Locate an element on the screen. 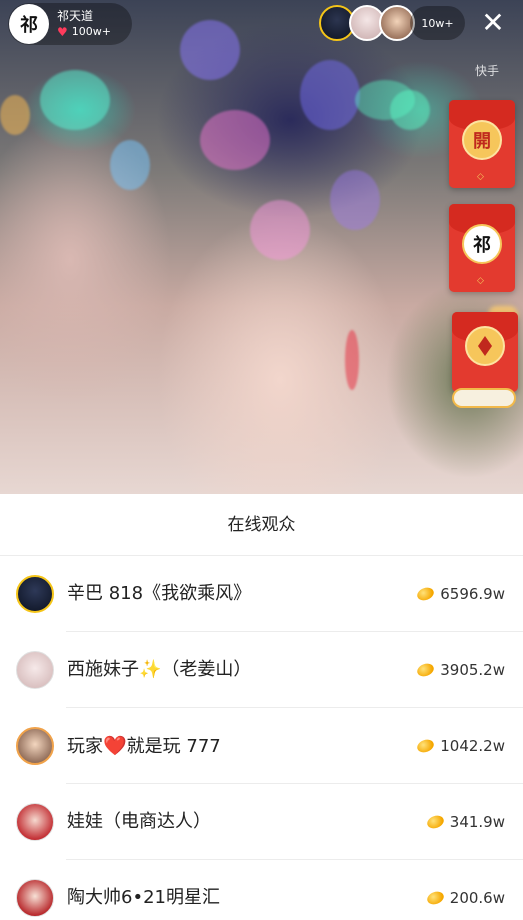 This screenshot has width=523, height=920. viewer-coins: 341.9w is located at coordinates (465, 822).